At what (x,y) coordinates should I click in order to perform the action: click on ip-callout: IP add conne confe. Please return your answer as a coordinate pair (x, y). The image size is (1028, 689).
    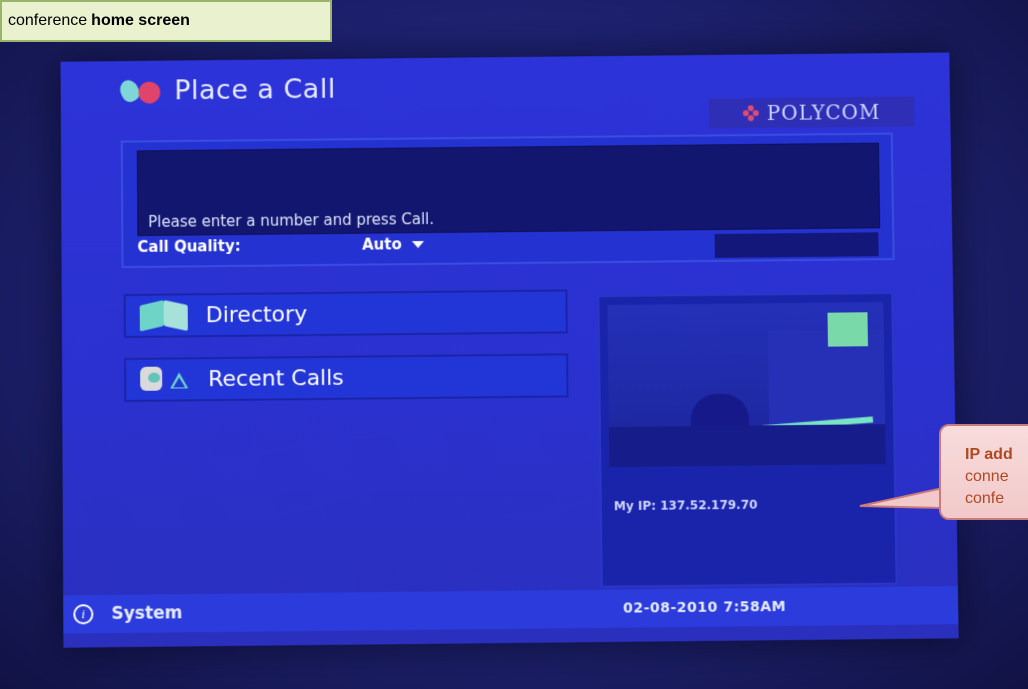
    Looking at the image, I should click on (983, 472).